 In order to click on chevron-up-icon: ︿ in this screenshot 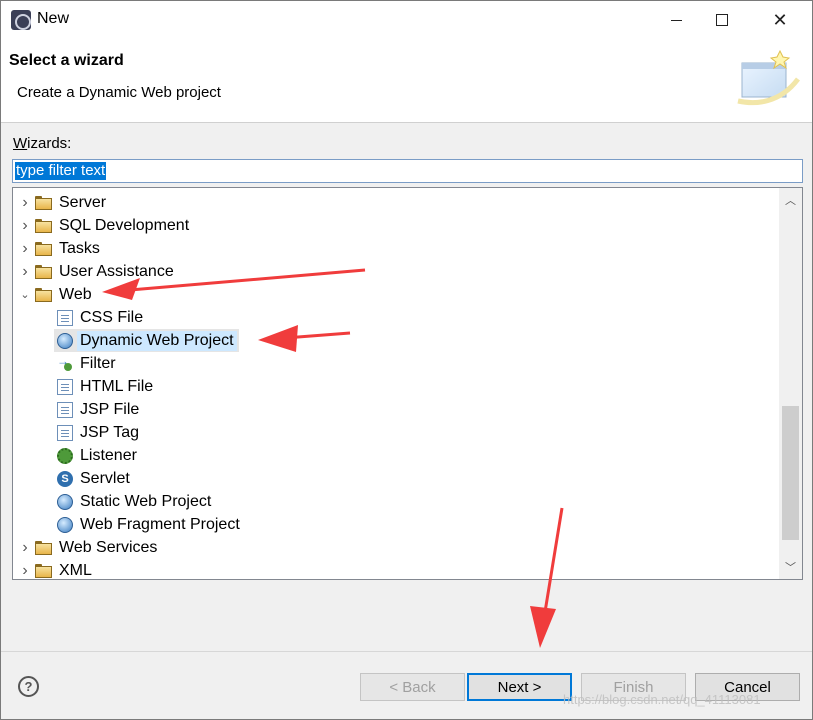, I will do `click(790, 201)`.